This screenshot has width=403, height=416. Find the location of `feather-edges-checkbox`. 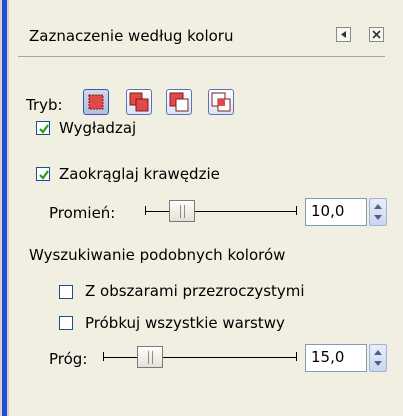

feather-edges-checkbox is located at coordinates (43, 174).